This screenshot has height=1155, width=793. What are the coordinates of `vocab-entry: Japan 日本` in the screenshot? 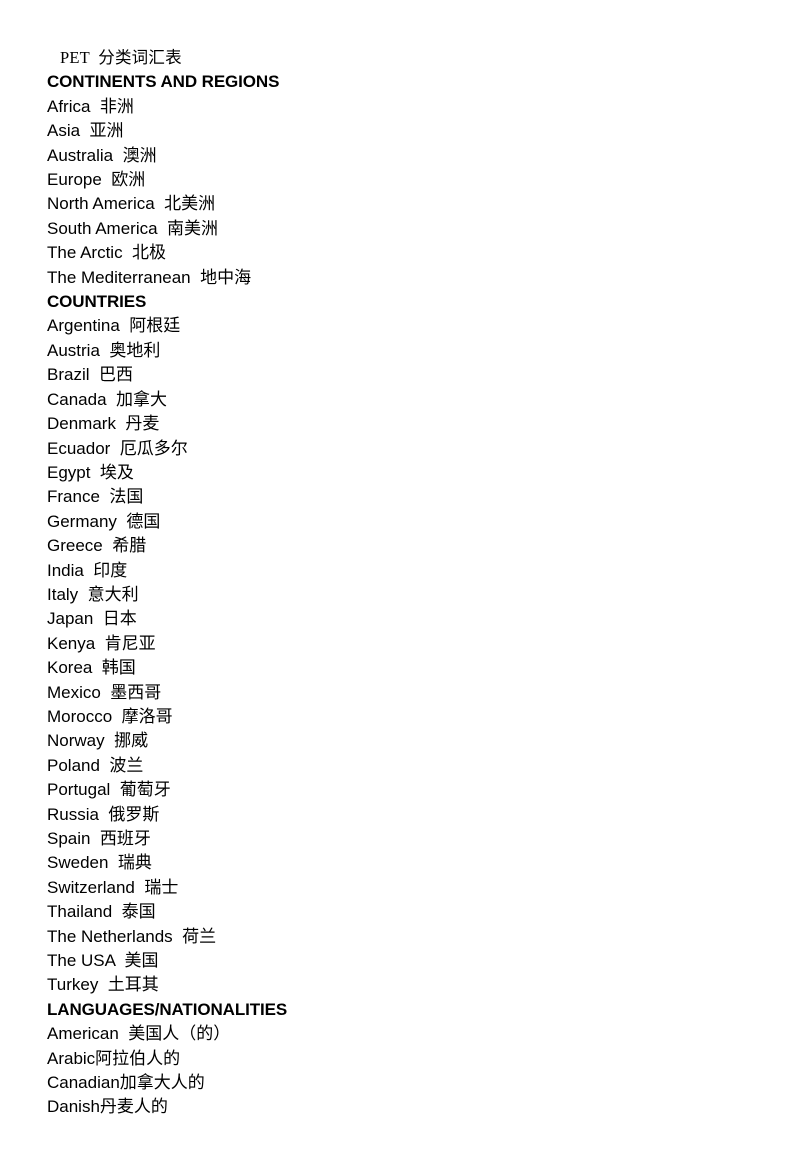 It's located at (92, 619).